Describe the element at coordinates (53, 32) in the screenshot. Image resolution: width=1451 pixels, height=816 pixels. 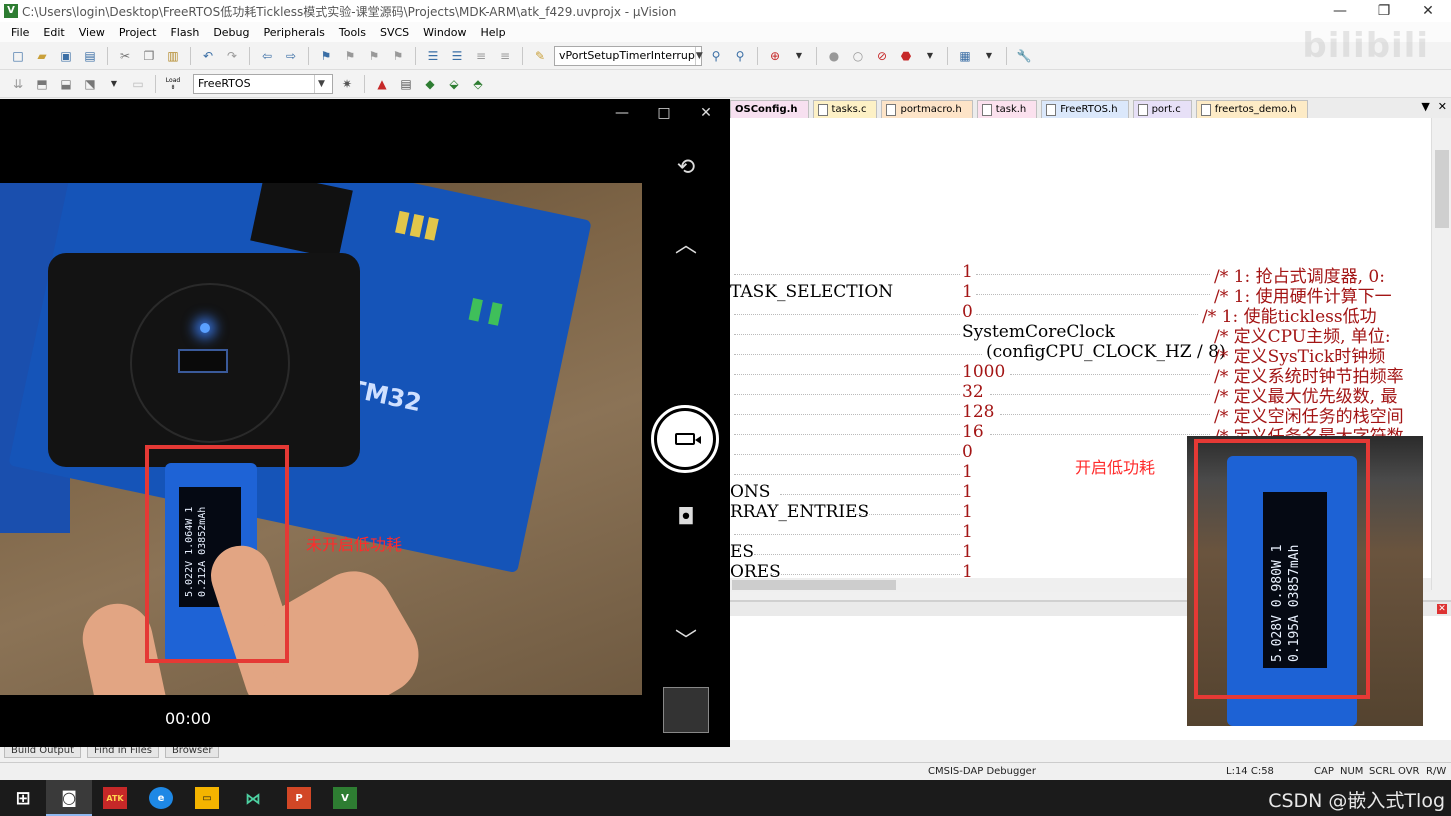
I see `menu-edit: Edit` at that location.